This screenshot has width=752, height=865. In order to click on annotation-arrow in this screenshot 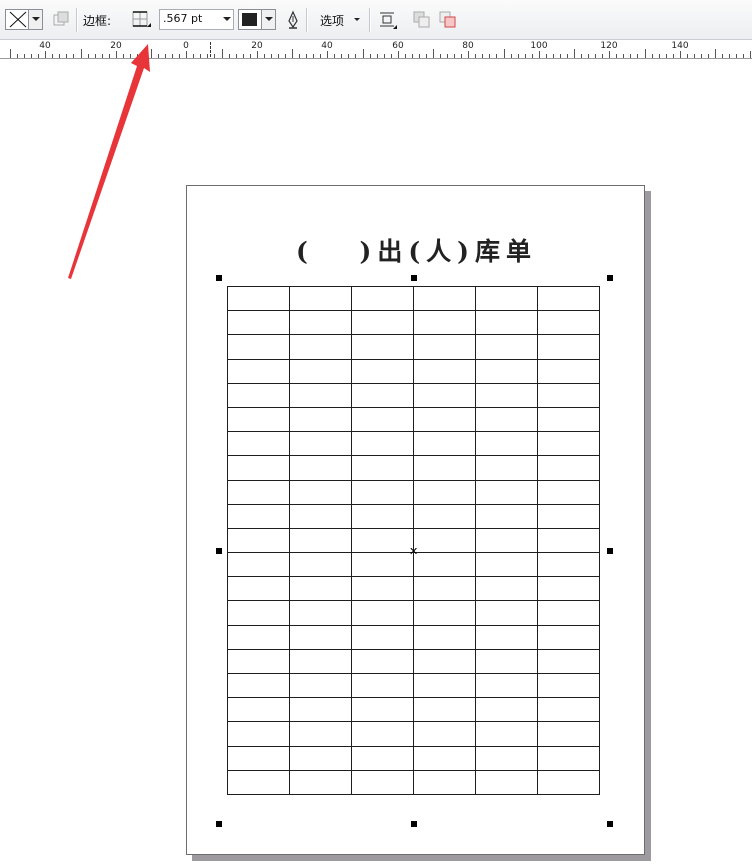, I will do `click(109, 161)`.